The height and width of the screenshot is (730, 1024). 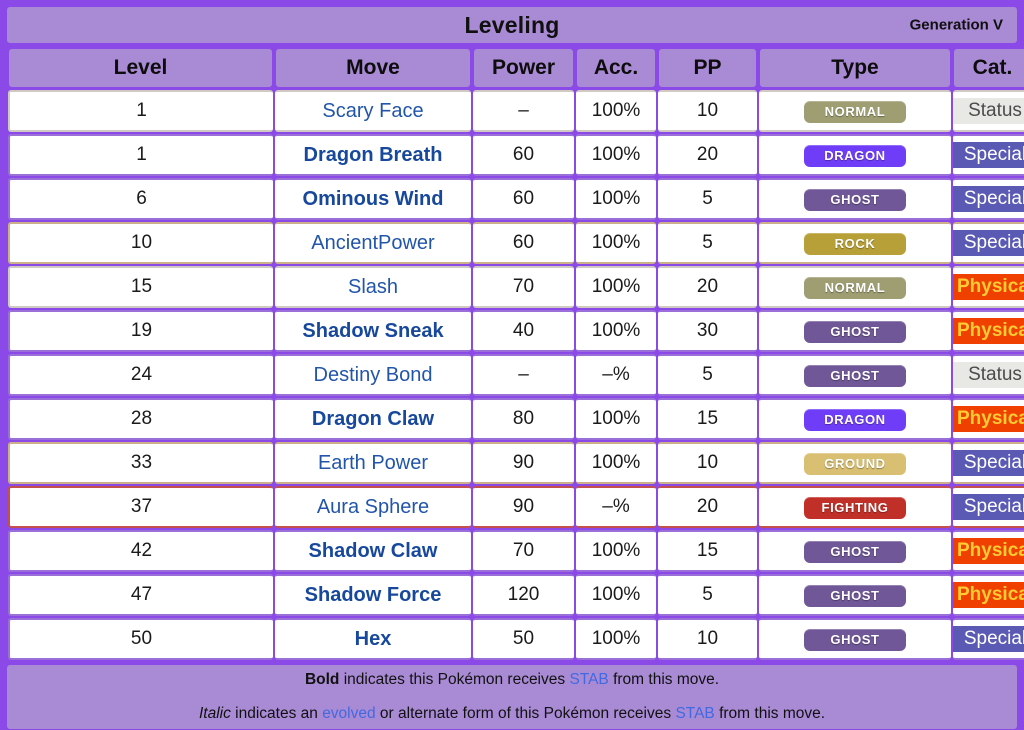 I want to click on cell-power: 70, so click(x=523, y=287).